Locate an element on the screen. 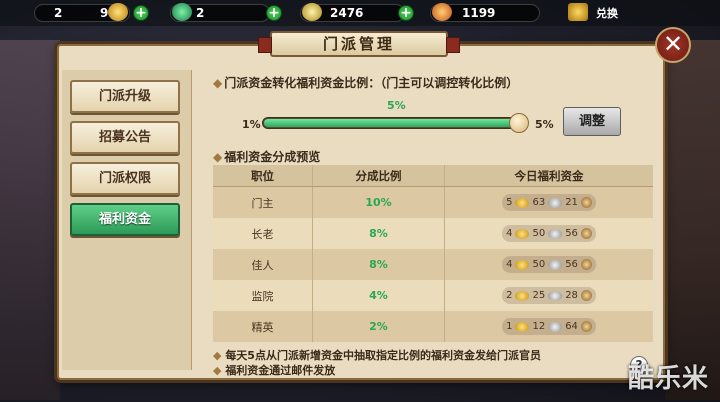 Image resolution: width=720 pixels, height=402 pixels. funds-amount: 2 25 28 is located at coordinates (549, 295).